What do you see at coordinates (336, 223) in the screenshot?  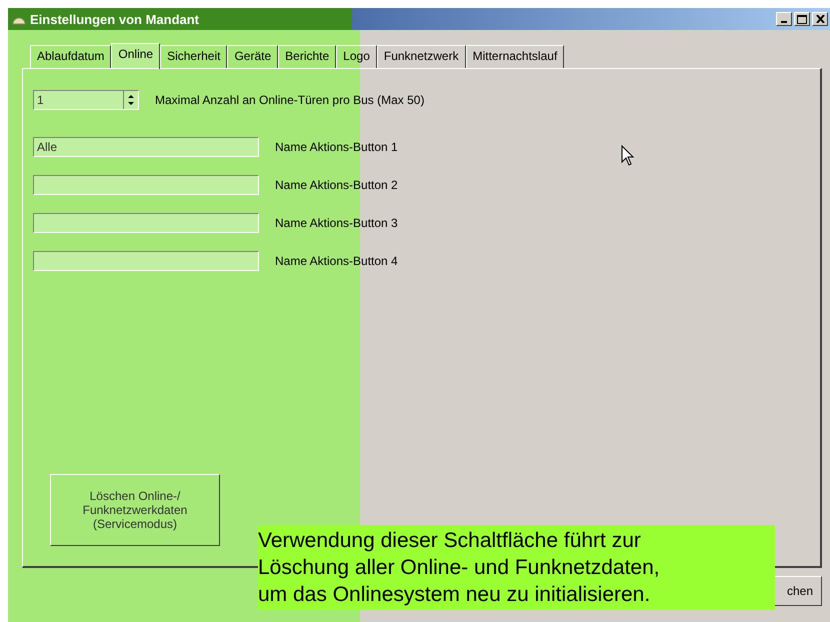 I see `field-label: Name Aktions-Button 3` at bounding box center [336, 223].